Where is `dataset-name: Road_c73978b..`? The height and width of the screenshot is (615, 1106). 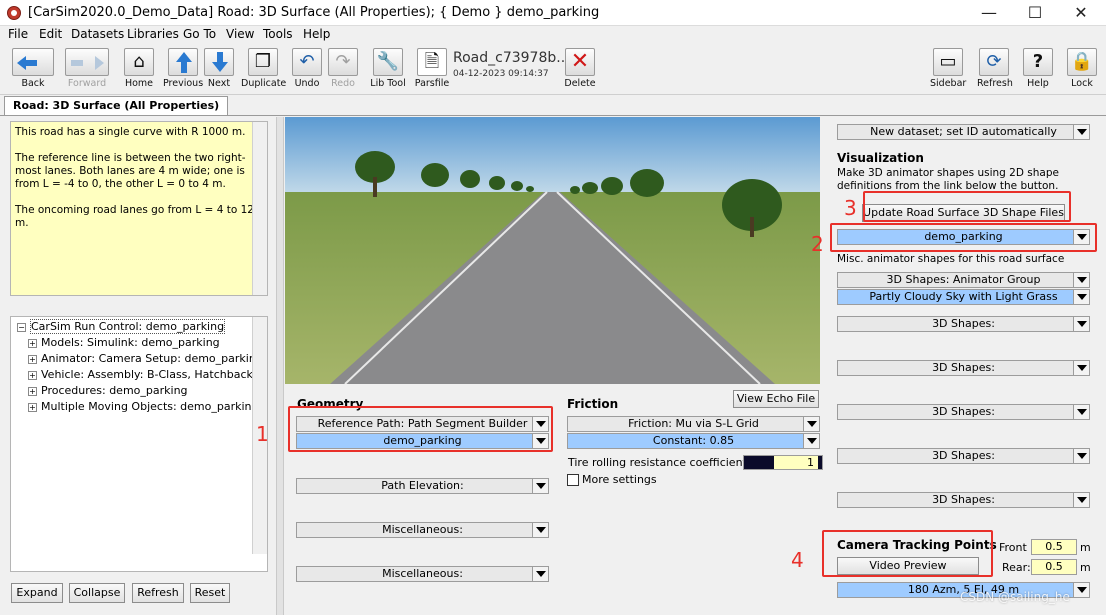
dataset-name: Road_c73978b.. is located at coordinates (509, 58).